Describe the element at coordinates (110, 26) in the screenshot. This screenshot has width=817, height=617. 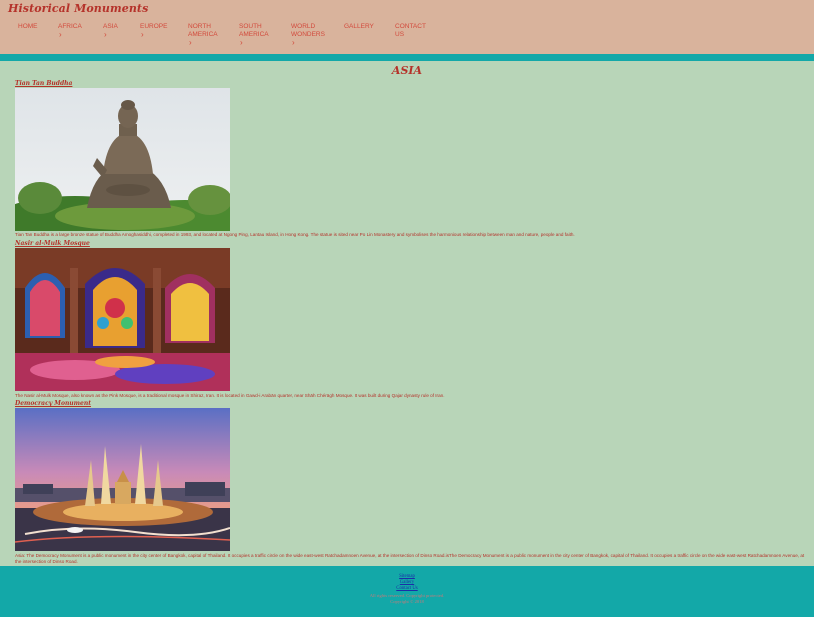
I see `nav-label: ASIA` at that location.